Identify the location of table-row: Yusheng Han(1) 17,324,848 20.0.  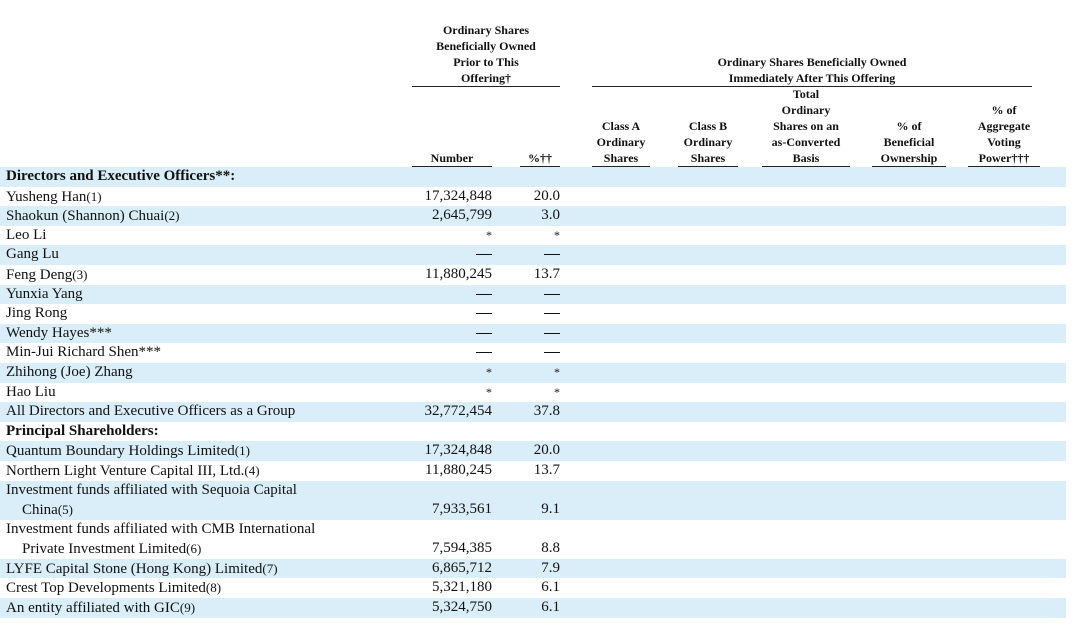
(533, 197).